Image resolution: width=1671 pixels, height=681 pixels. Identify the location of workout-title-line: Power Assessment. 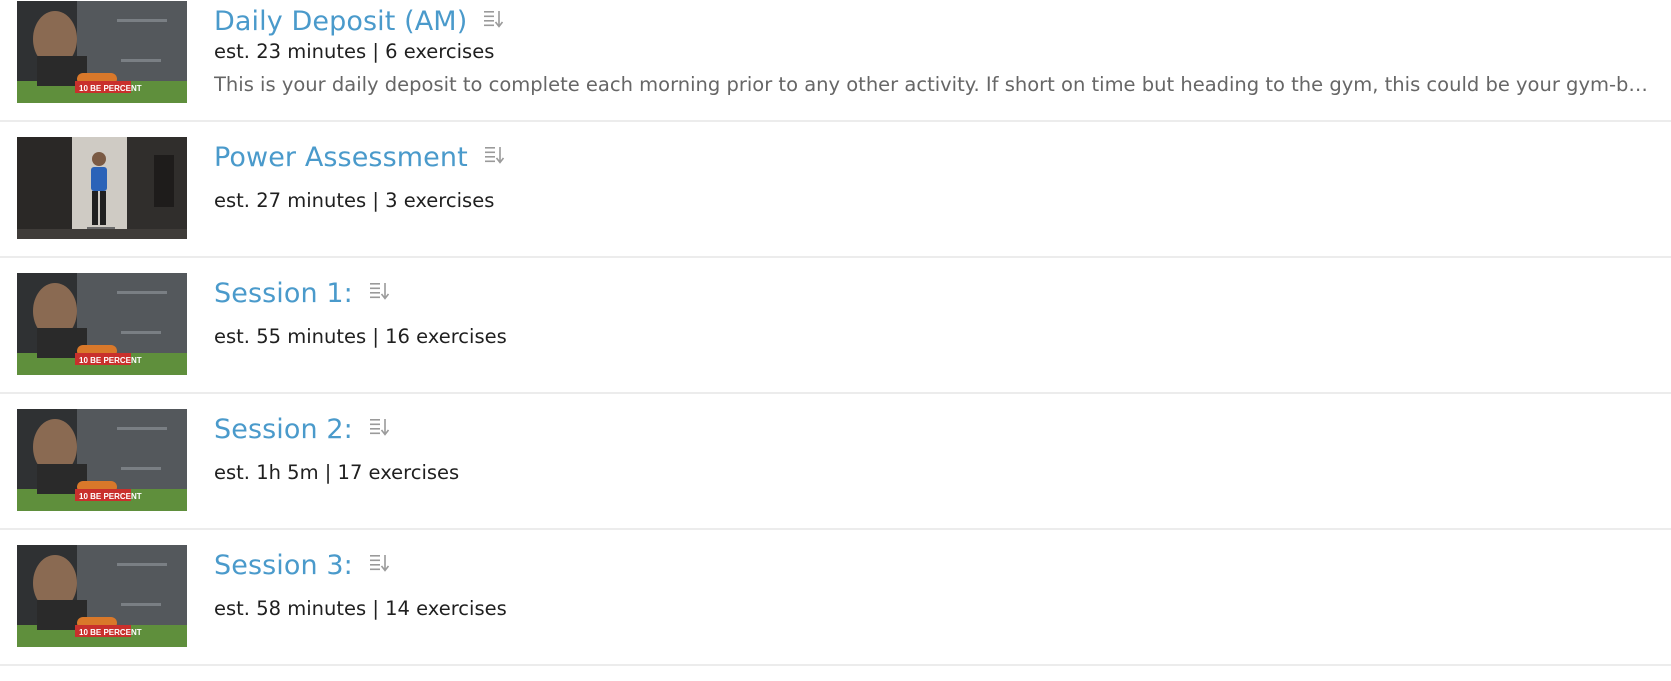
(360, 157).